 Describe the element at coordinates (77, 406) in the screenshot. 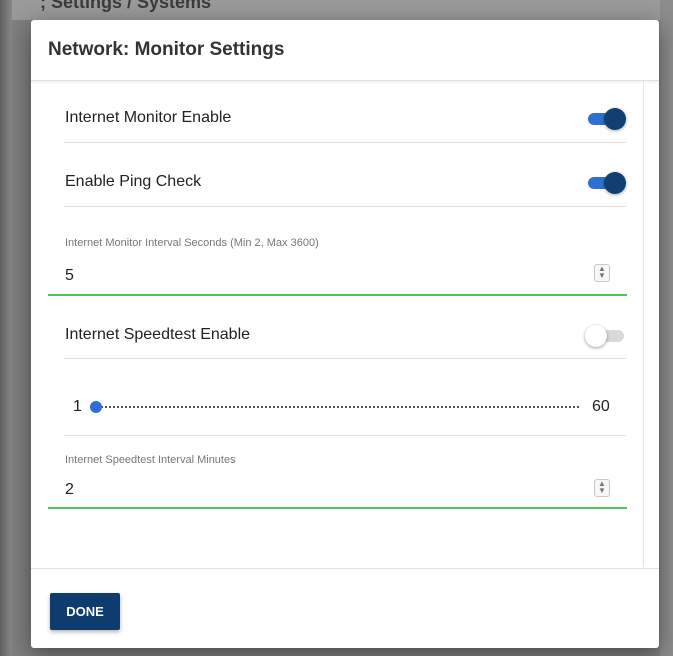

I see `slider-min-label: 1` at that location.